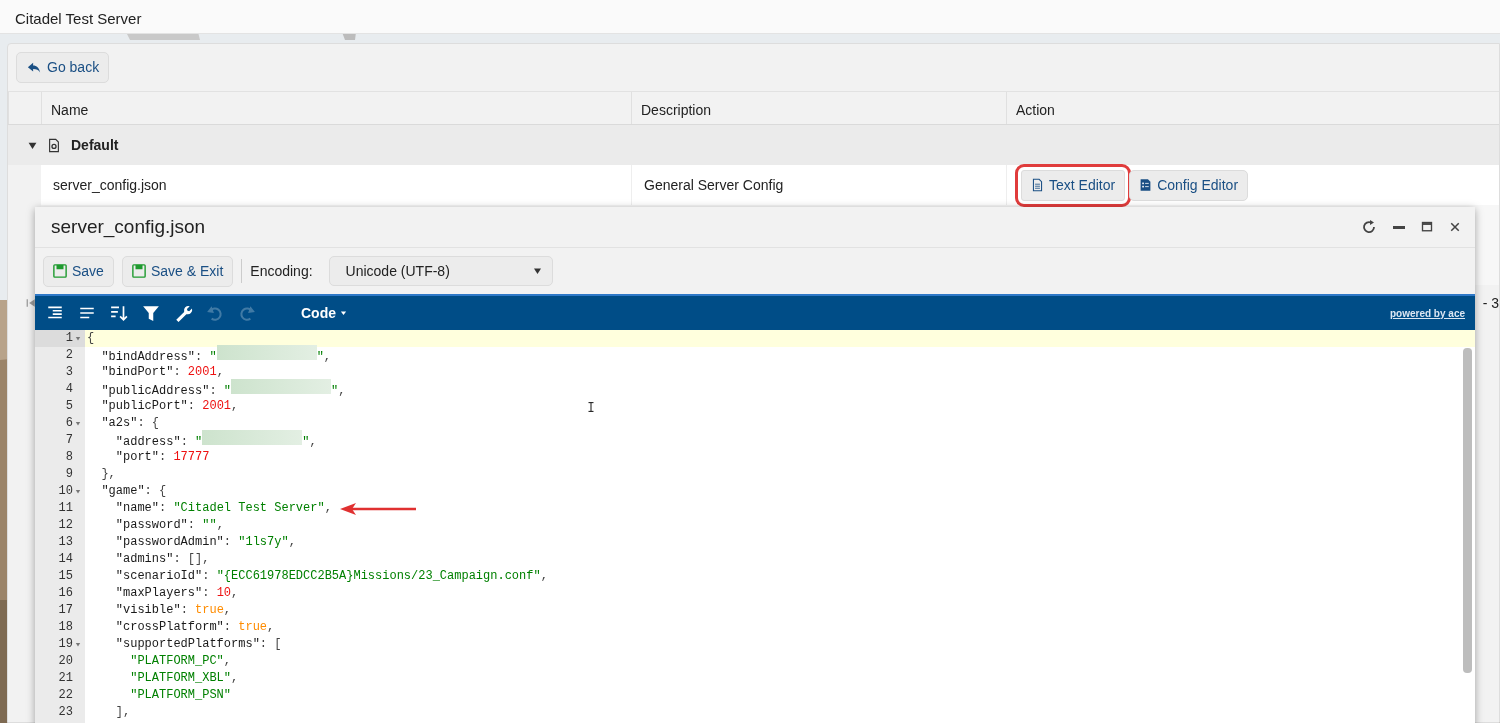  Describe the element at coordinates (65, 525) in the screenshot. I see `line-number: 12` at that location.